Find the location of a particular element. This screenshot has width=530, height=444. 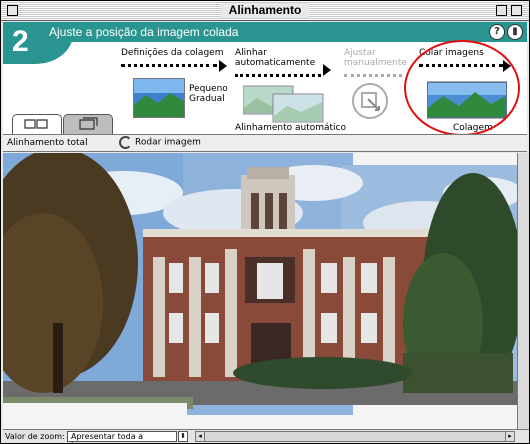

step-alinhar-label: Alinhar automaticamente is located at coordinates (275, 58).